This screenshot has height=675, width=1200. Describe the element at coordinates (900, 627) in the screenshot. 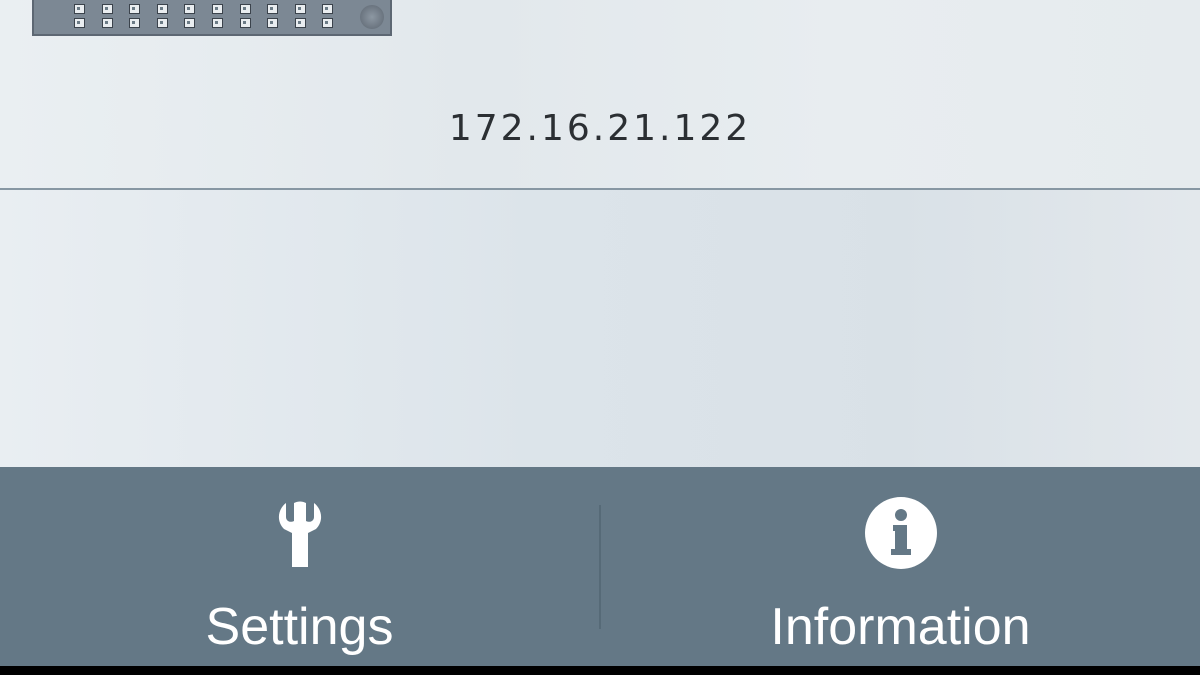

I see `information-label: Information` at that location.